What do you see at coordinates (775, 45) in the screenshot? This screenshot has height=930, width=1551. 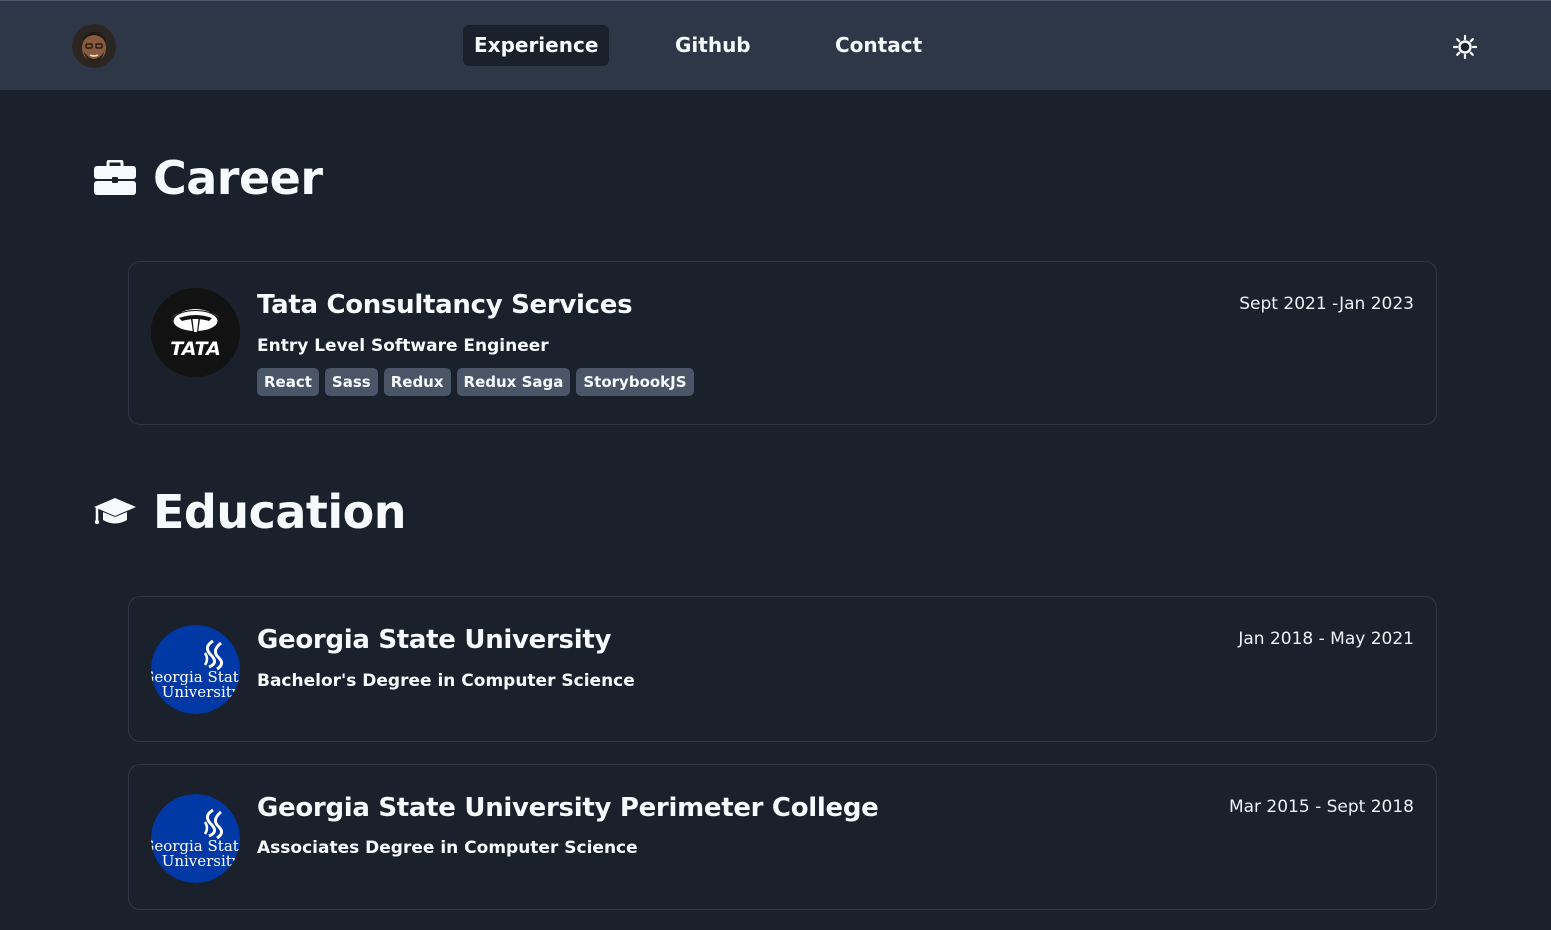 I see `navbar: Experience Github Contact` at bounding box center [775, 45].